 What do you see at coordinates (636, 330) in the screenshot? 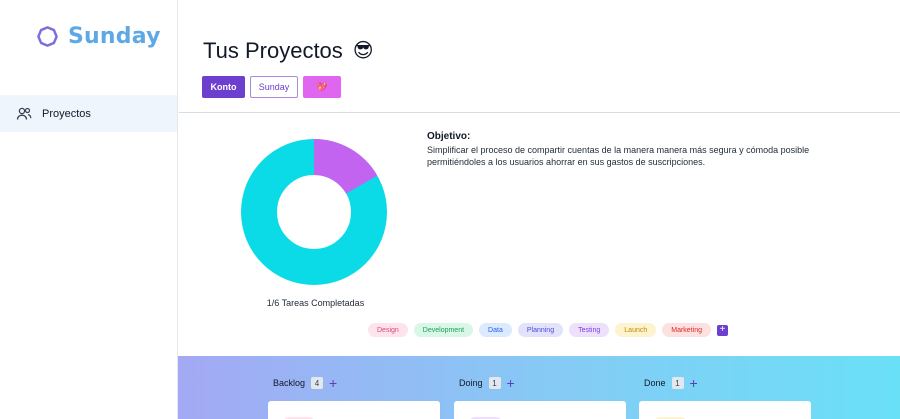
I see `tag-launch: Launch` at bounding box center [636, 330].